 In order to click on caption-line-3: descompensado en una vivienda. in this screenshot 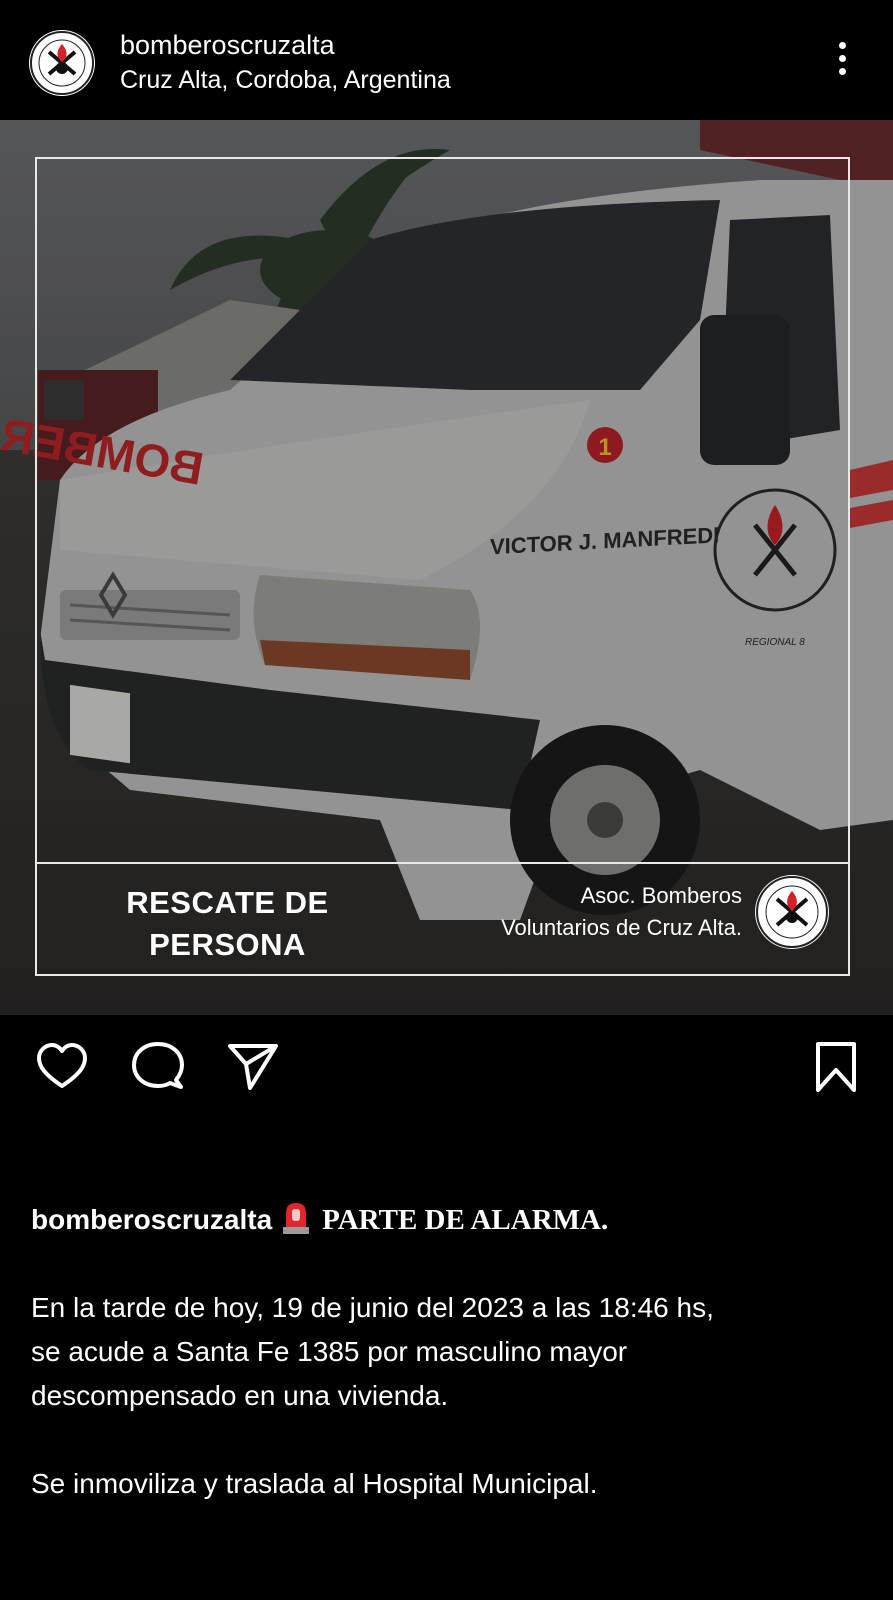, I will do `click(240, 1395)`.